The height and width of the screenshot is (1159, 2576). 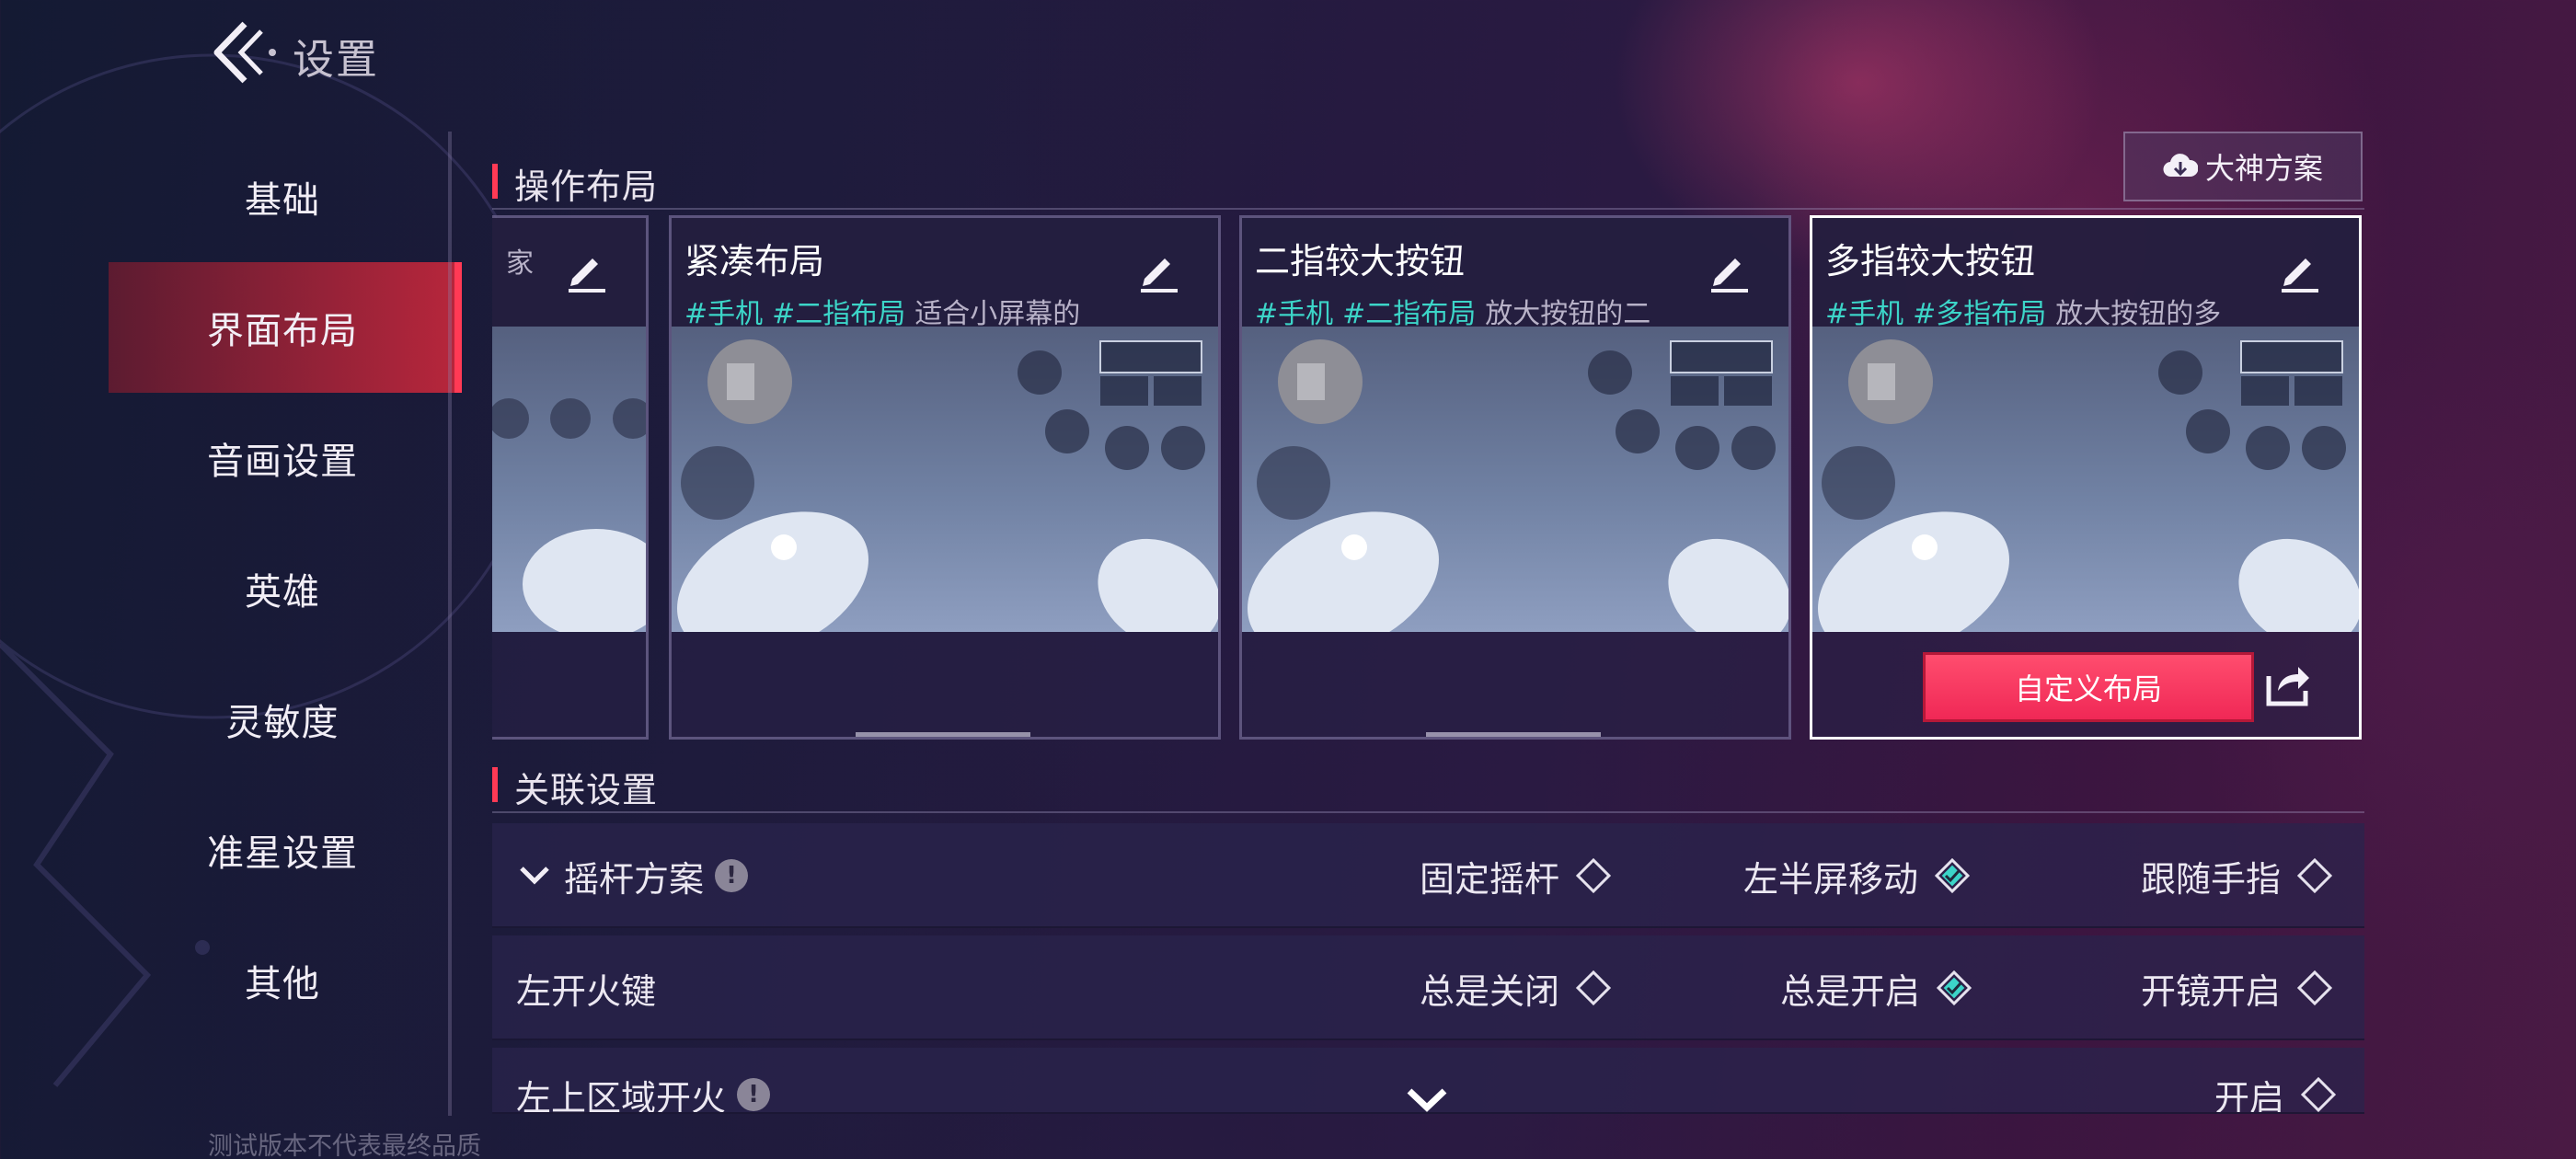 What do you see at coordinates (1850, 991) in the screenshot?
I see `option-label: 总是开启` at bounding box center [1850, 991].